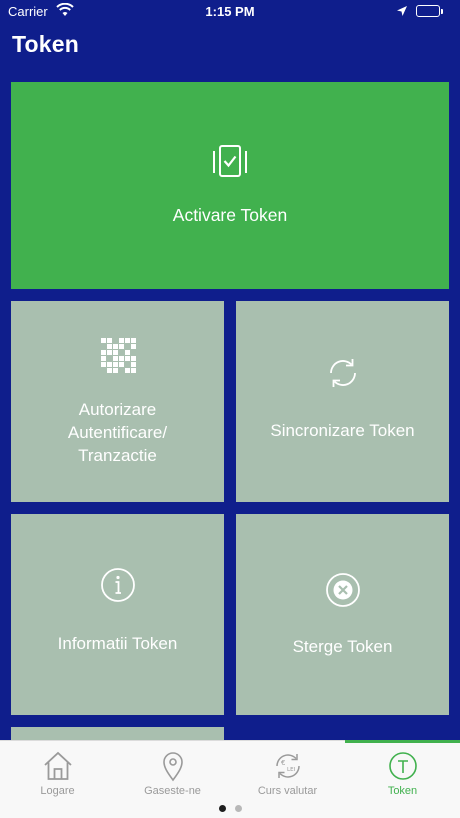 The width and height of the screenshot is (460, 818). I want to click on partial-tile, so click(117, 733).